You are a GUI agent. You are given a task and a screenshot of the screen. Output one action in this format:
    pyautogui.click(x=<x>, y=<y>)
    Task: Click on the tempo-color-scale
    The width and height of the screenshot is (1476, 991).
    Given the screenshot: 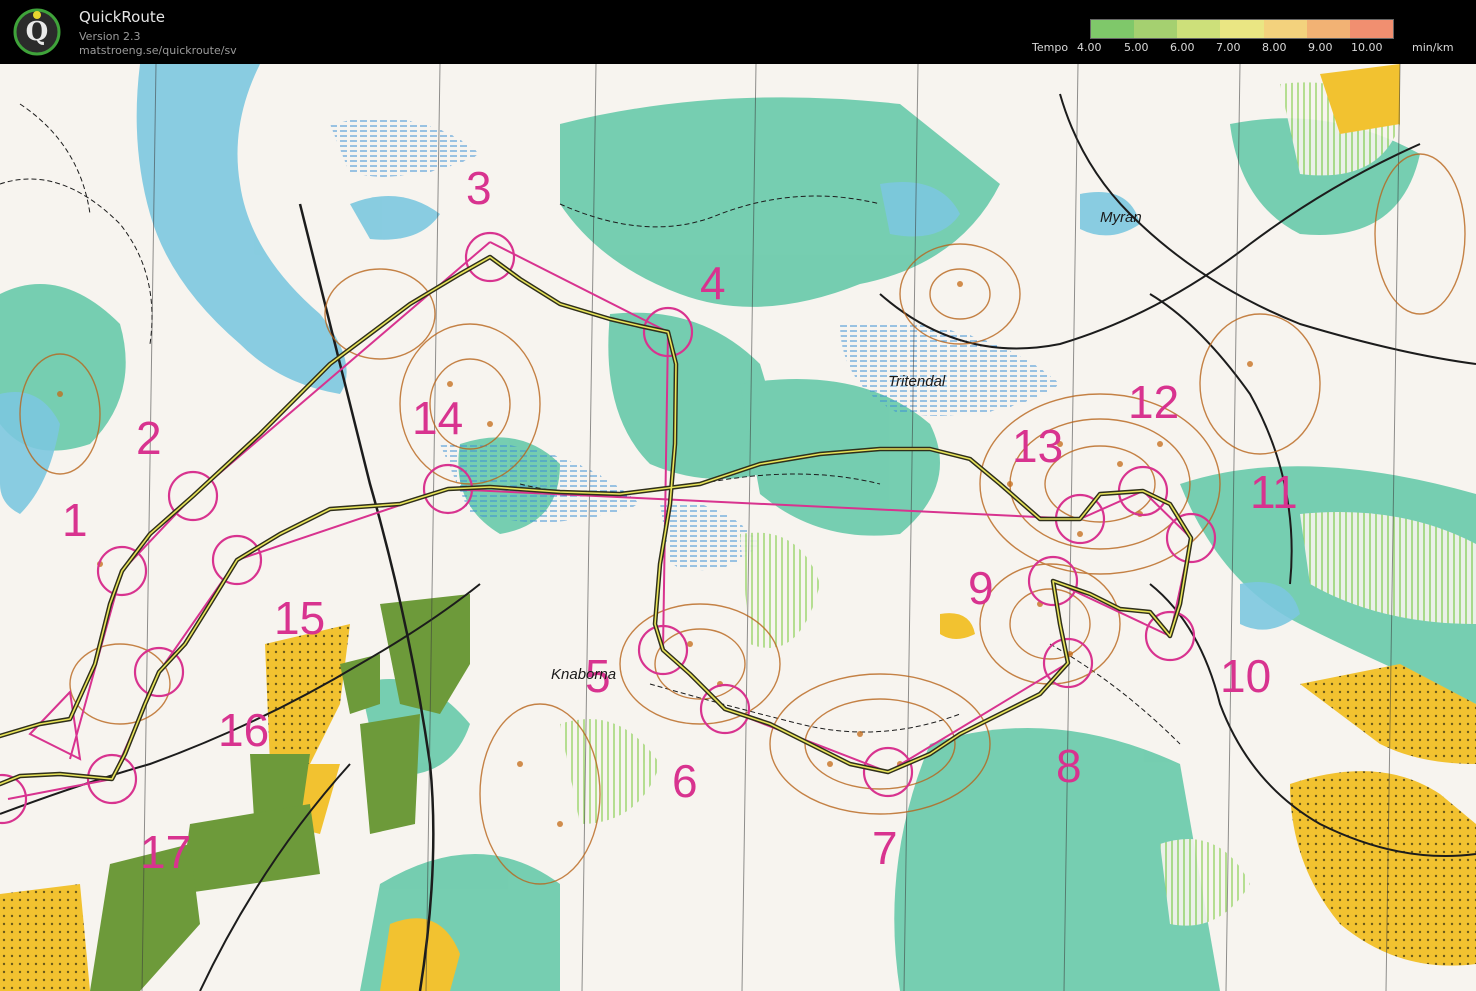 What is the action you would take?
    pyautogui.click(x=1242, y=29)
    